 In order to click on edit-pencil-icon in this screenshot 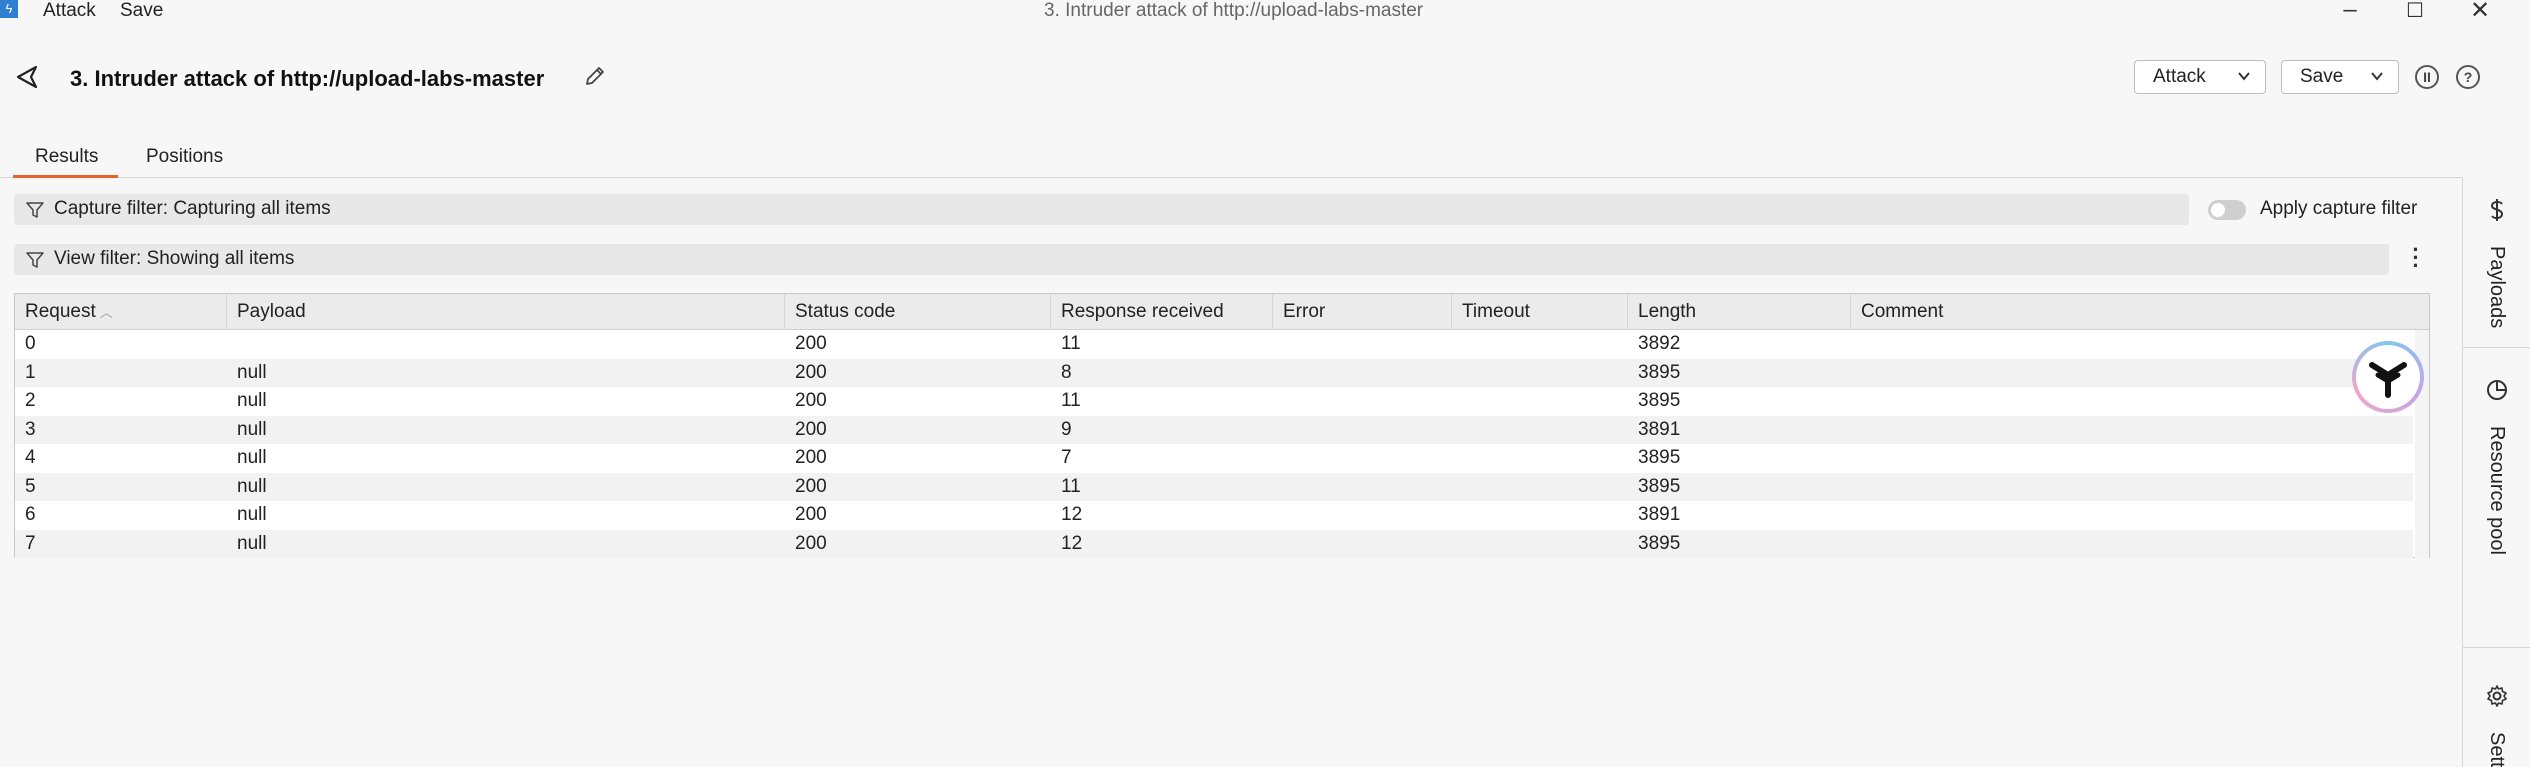, I will do `click(595, 76)`.